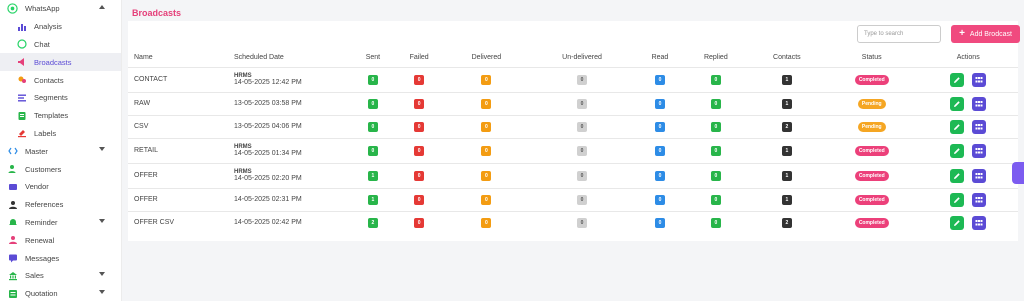 The image size is (1024, 301). Describe the element at coordinates (573, 199) in the screenshot. I see `table-row: OFFER 14-05-2025 02:31 PM 1 0 0 0 0 0 1 Completed` at that location.